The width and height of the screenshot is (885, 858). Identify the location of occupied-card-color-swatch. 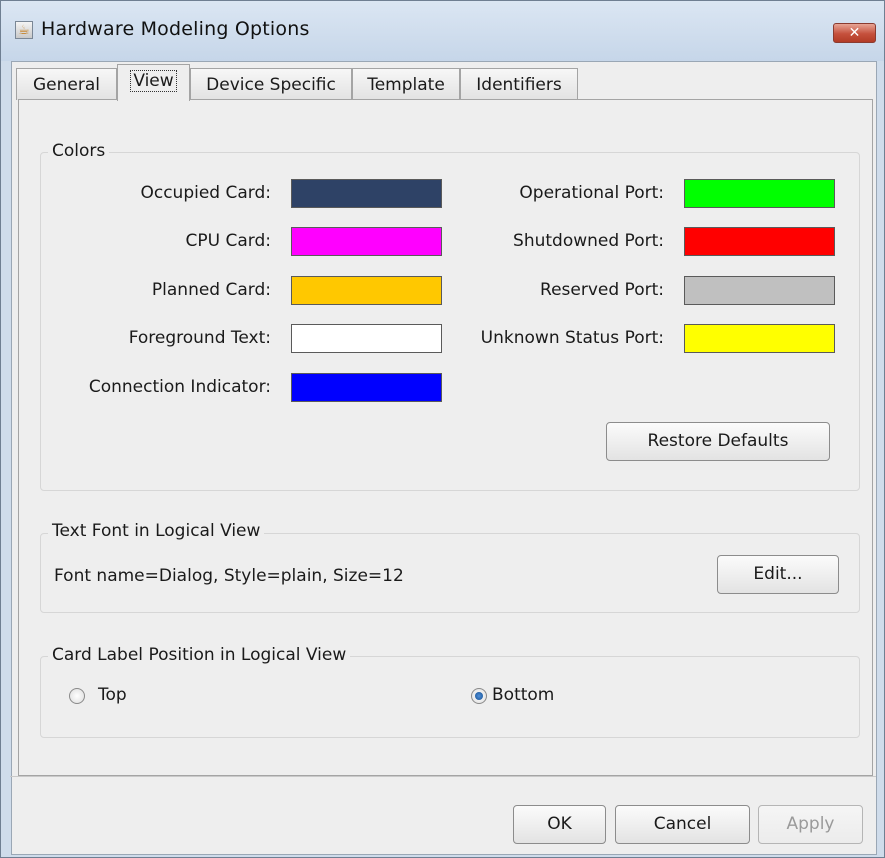
(366, 193).